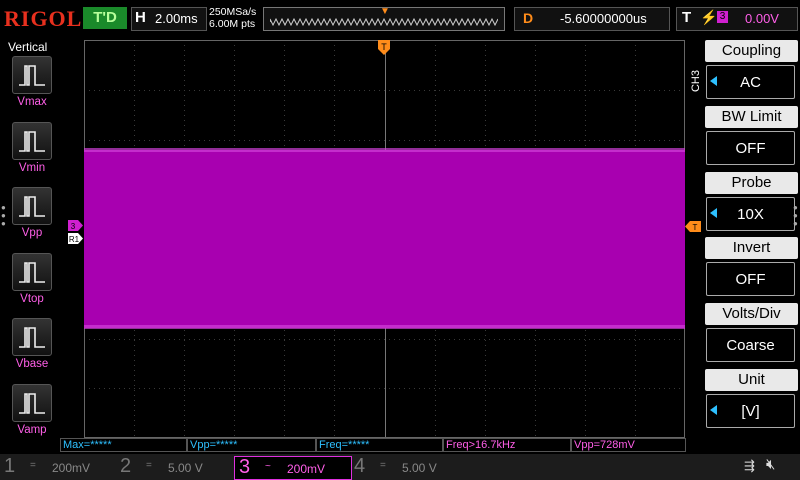  I want to click on menu-value: Coarse, so click(750, 345).